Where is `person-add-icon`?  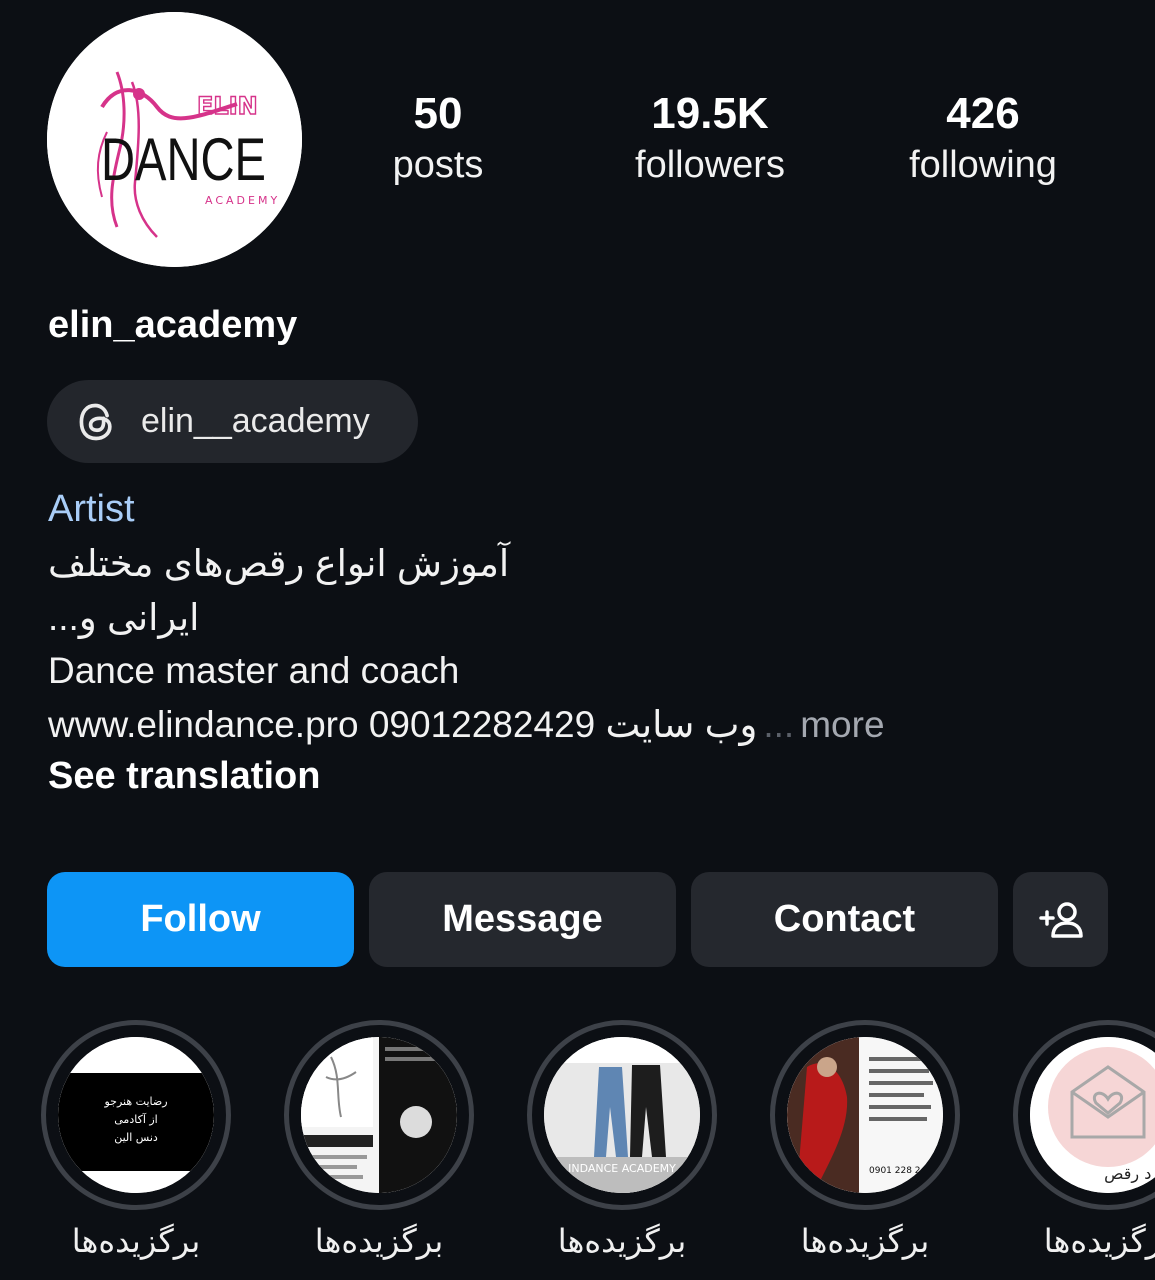 person-add-icon is located at coordinates (1060, 919).